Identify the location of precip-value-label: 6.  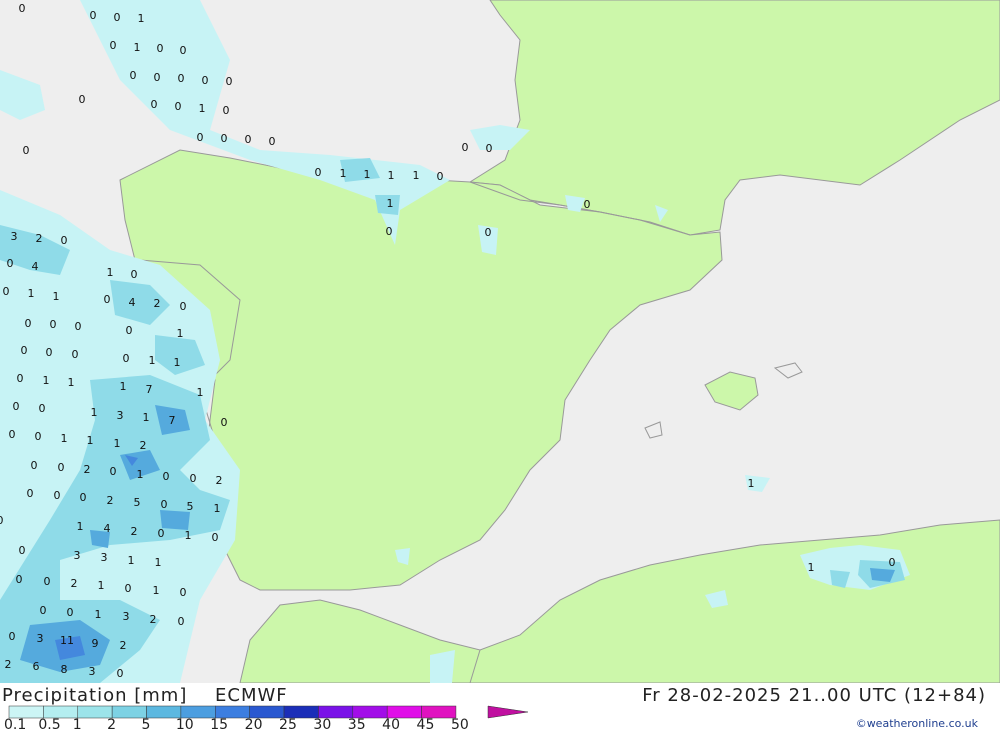
(36, 666).